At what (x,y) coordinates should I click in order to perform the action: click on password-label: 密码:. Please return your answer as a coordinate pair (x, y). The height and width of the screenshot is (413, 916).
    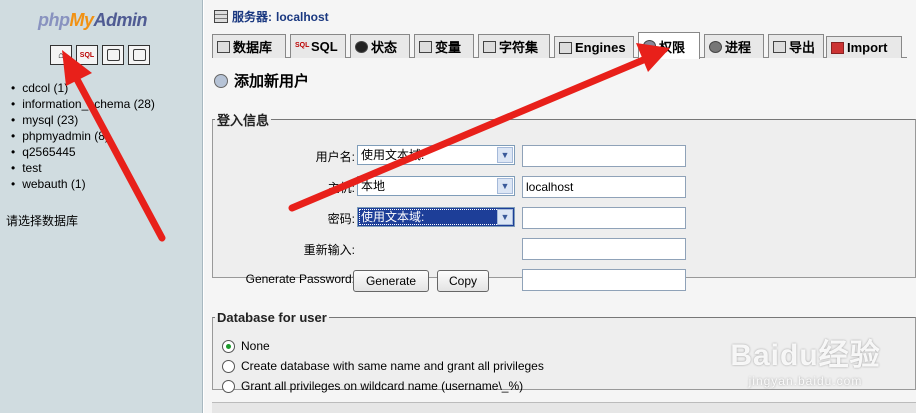
    Looking at the image, I should click on (341, 219).